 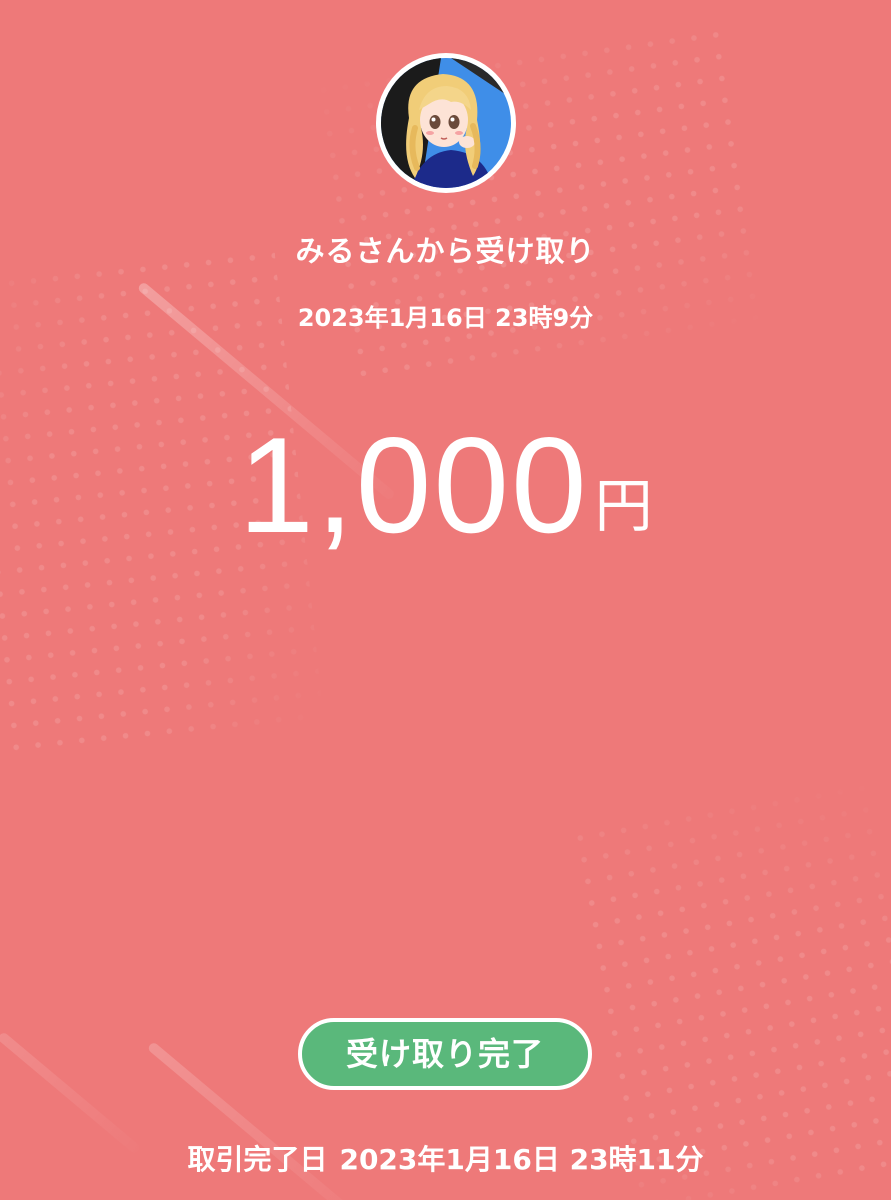 I want to click on background-dot-pattern, so click(x=729, y=988).